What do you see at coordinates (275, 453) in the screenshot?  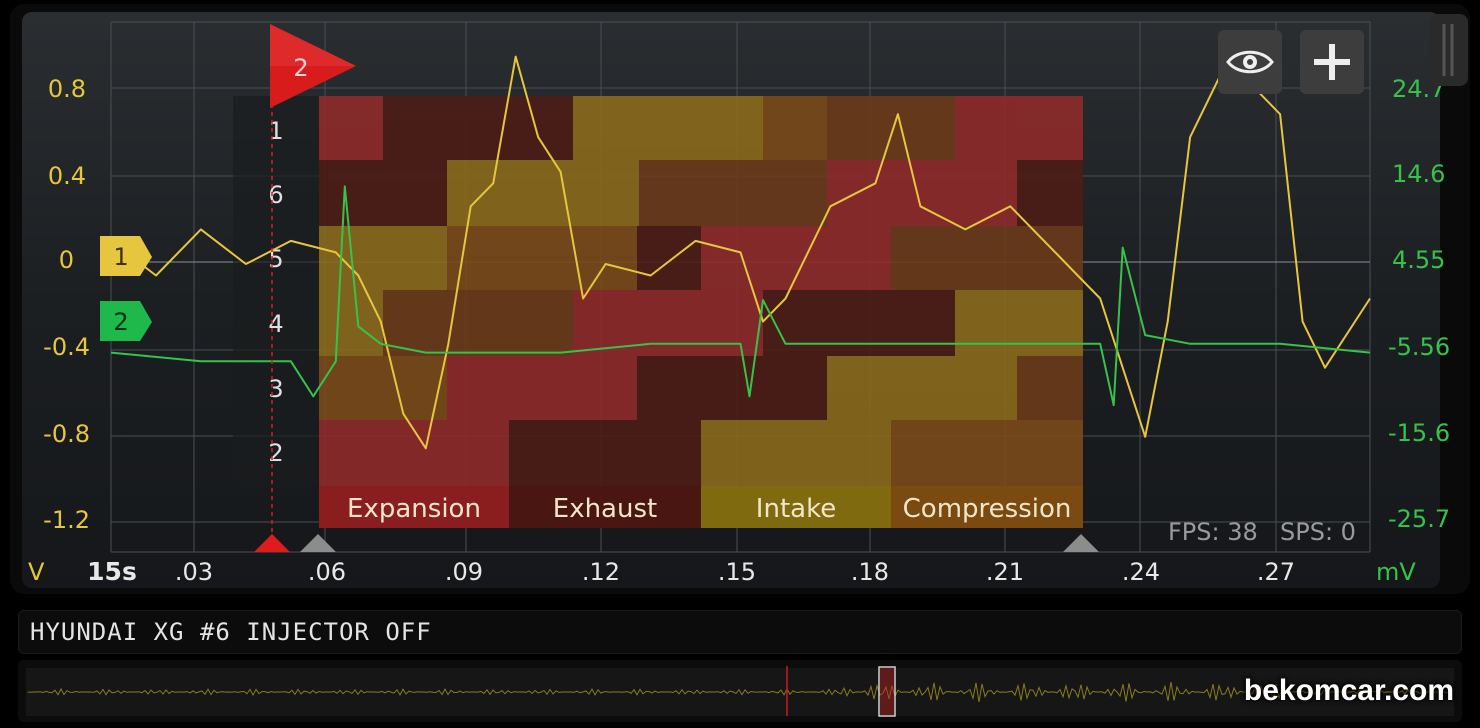 I see `cylinder-label: 2` at bounding box center [275, 453].